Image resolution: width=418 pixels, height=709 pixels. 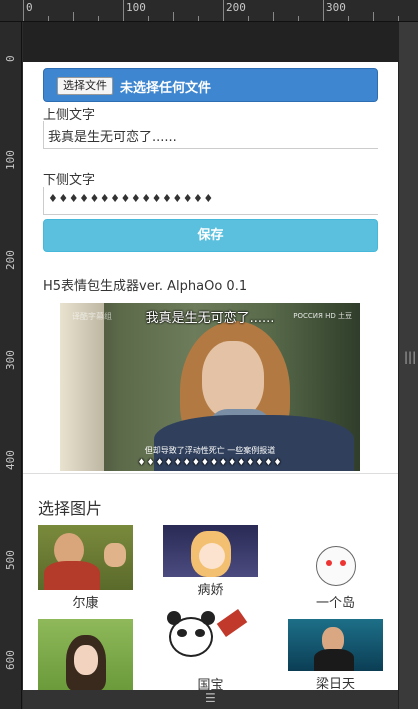 I want to click on ruler-top-label-0: 0, so click(x=29, y=7).